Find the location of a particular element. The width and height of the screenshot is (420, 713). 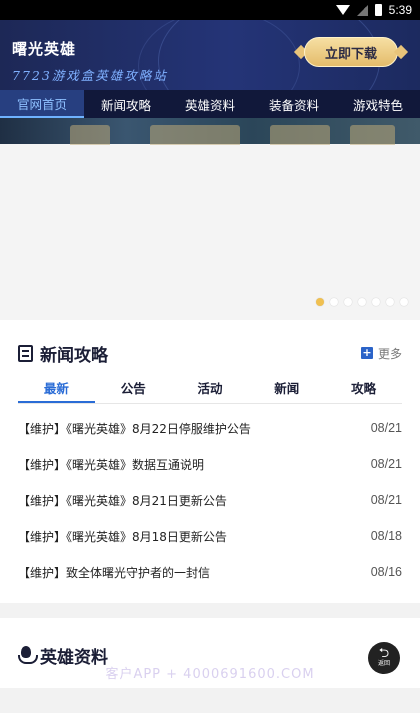

carousel-dots is located at coordinates (362, 302).